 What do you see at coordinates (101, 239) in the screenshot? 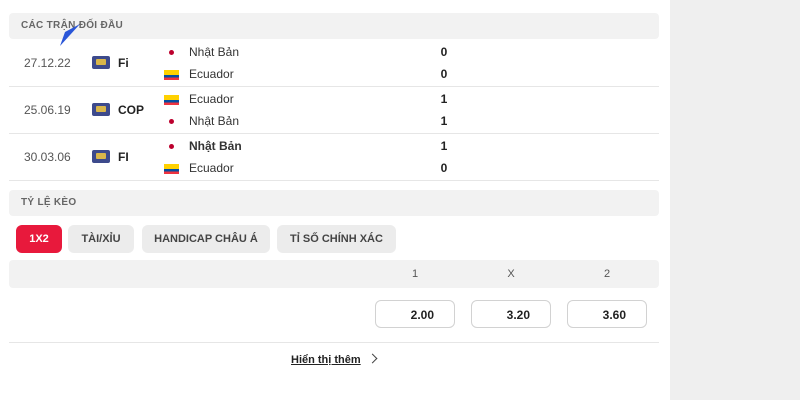
I see `tab-over-under: TÀI/XỈU` at bounding box center [101, 239].